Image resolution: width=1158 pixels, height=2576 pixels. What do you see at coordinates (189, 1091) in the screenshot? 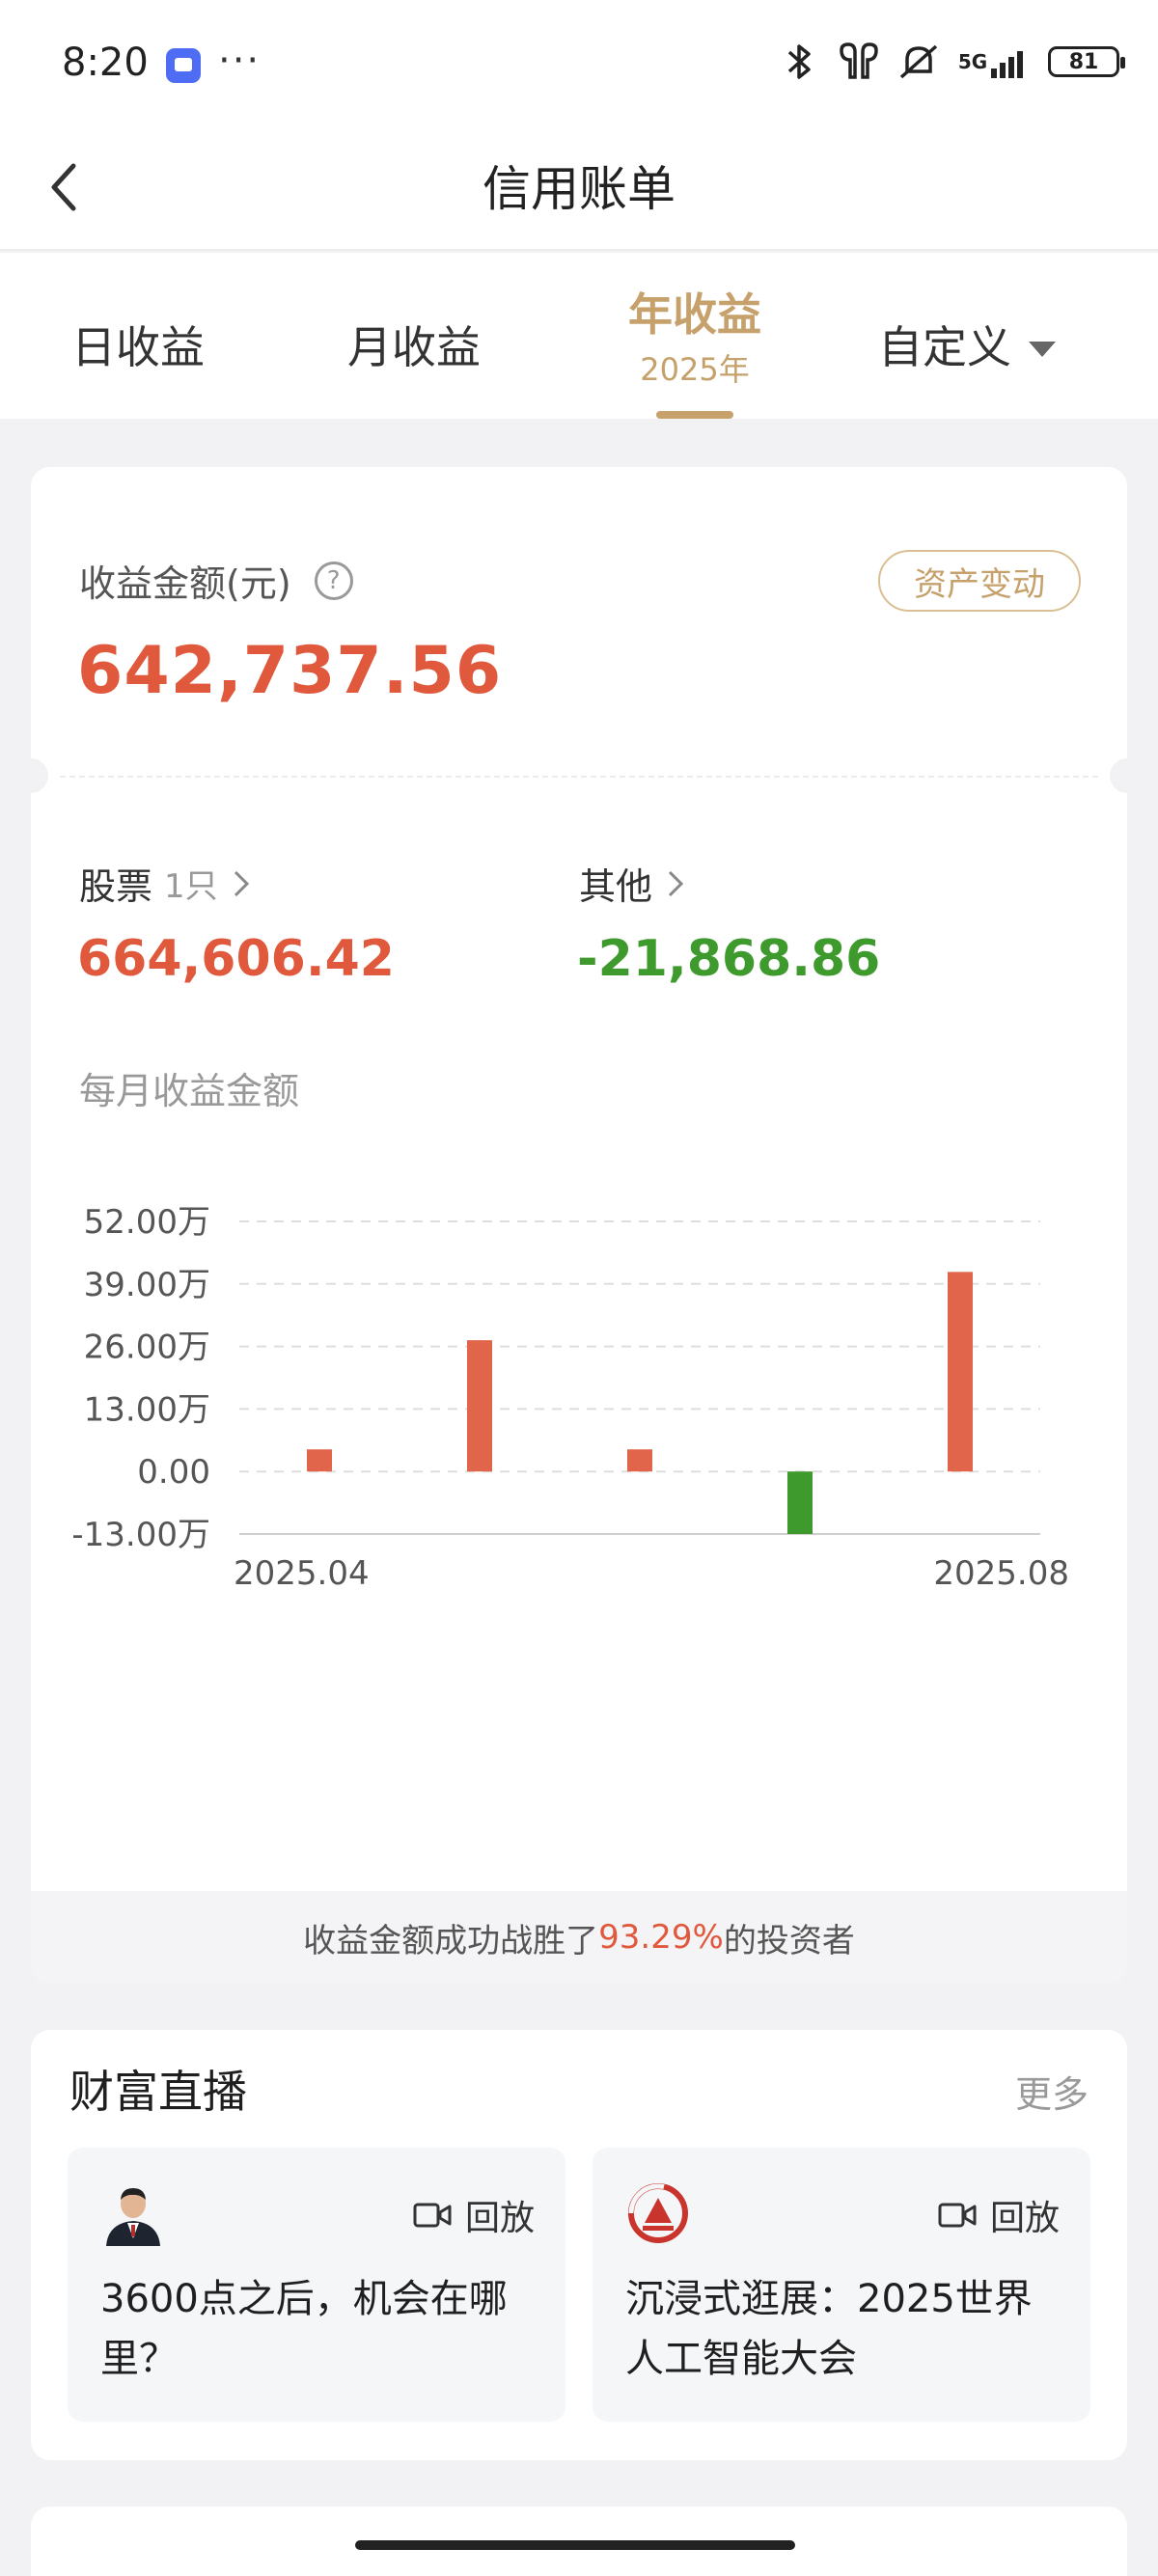
I see `monthly-earnings-label: 每月收益金额` at bounding box center [189, 1091].